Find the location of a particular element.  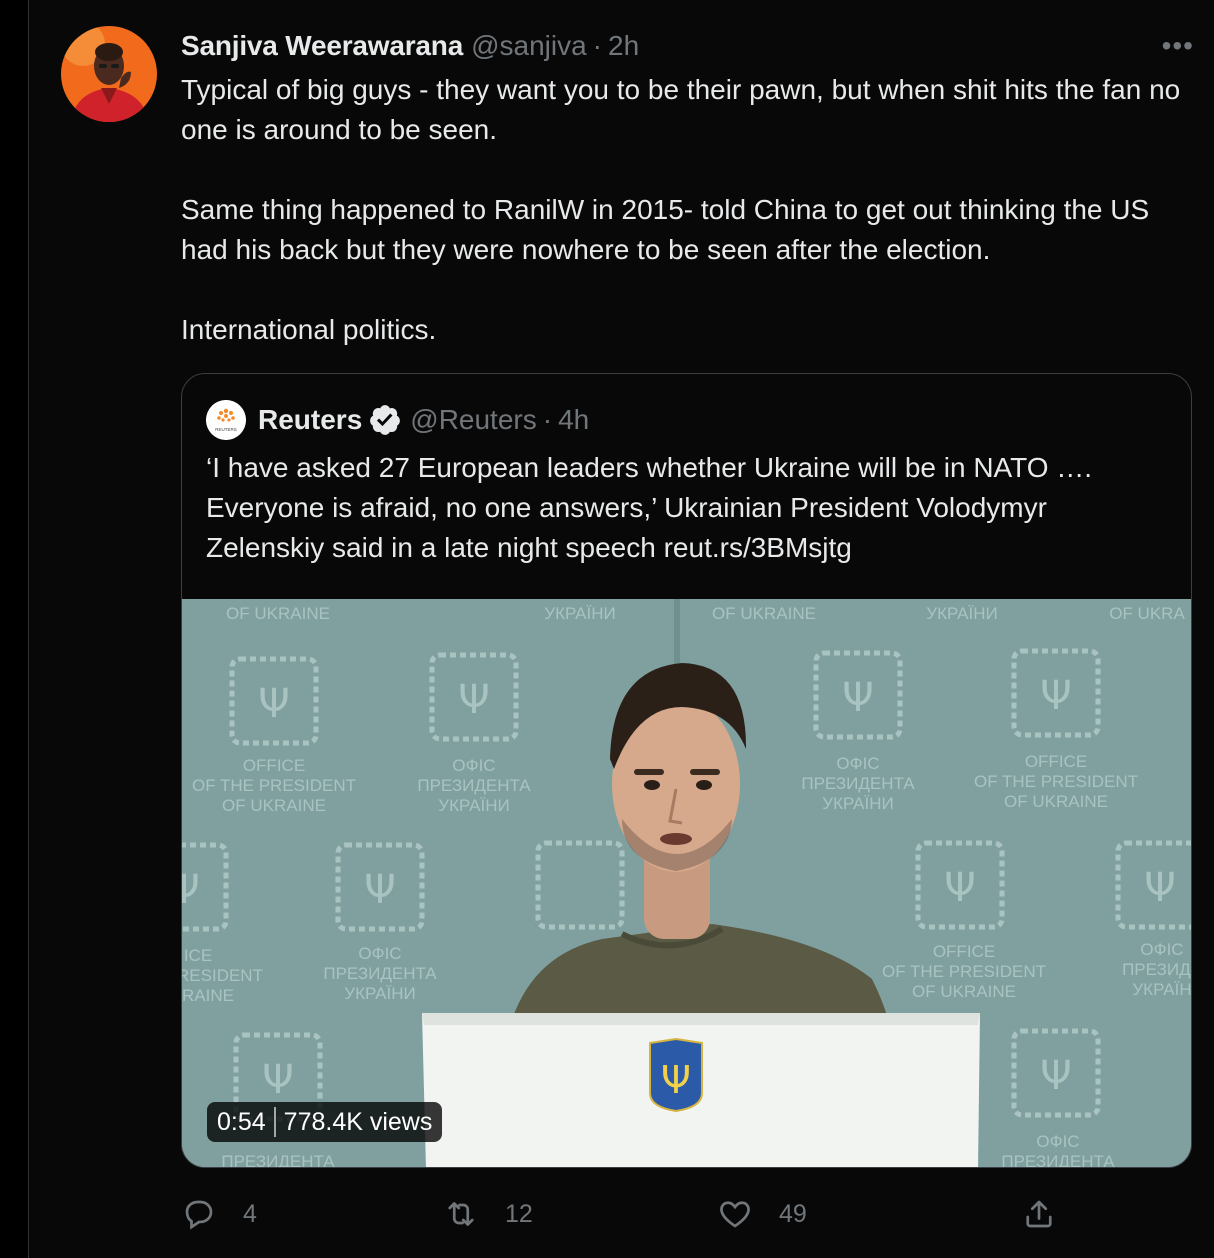

share-button is located at coordinates (1039, 1214).